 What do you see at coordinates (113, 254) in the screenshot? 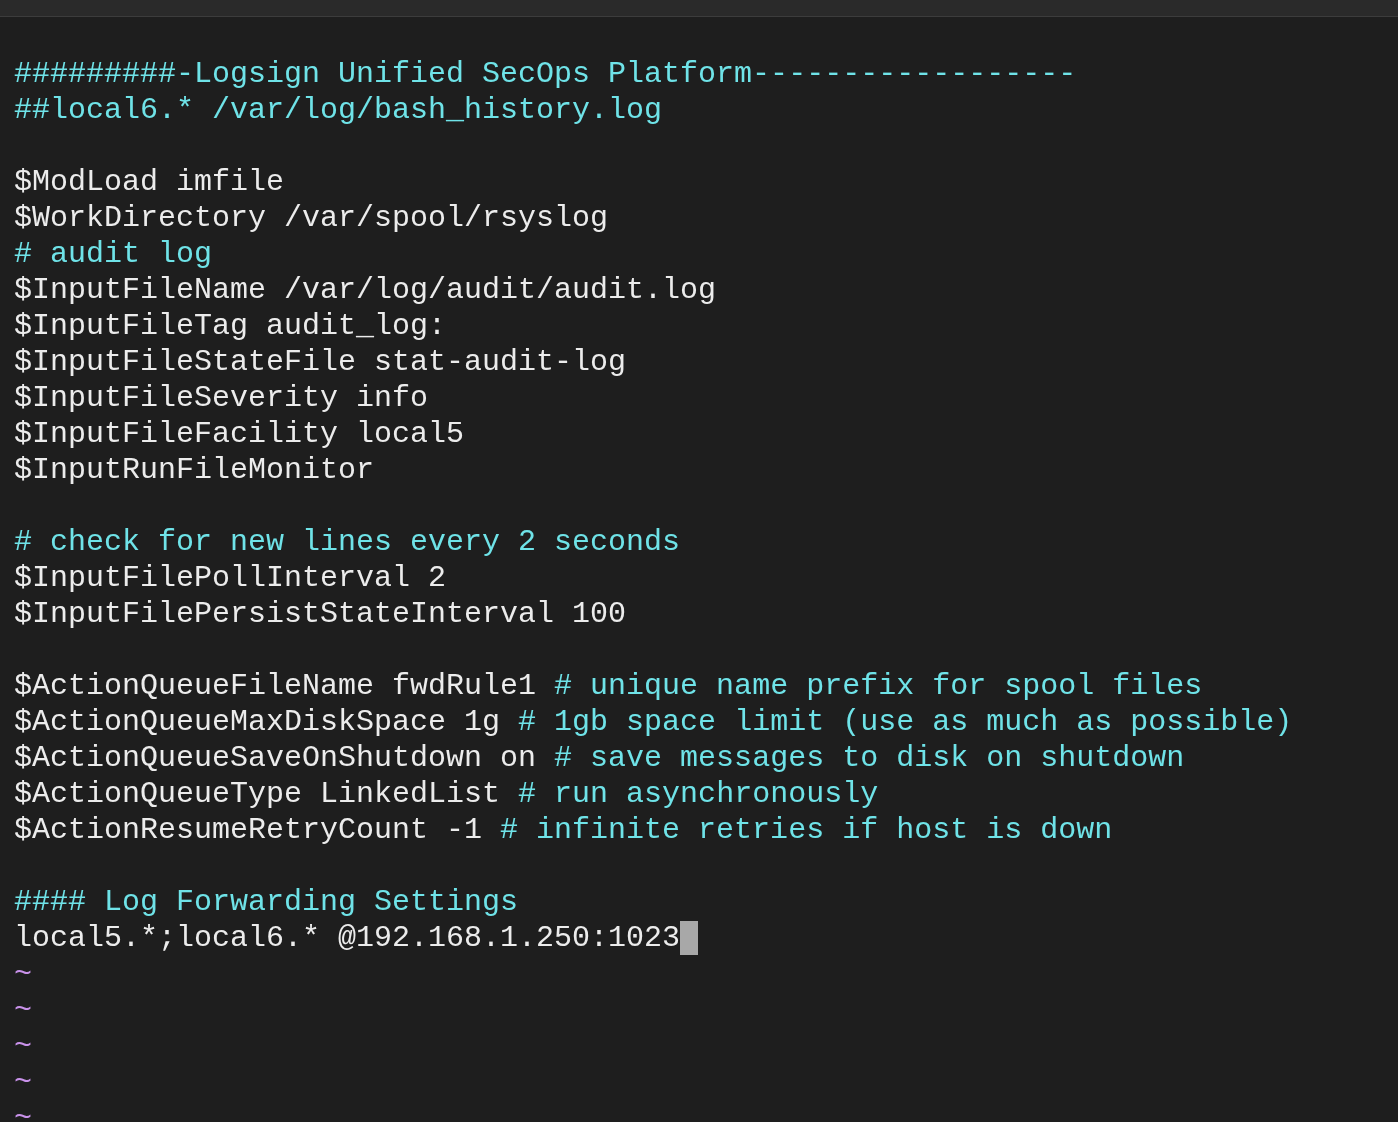
I see `comment-text: # audit log` at bounding box center [113, 254].